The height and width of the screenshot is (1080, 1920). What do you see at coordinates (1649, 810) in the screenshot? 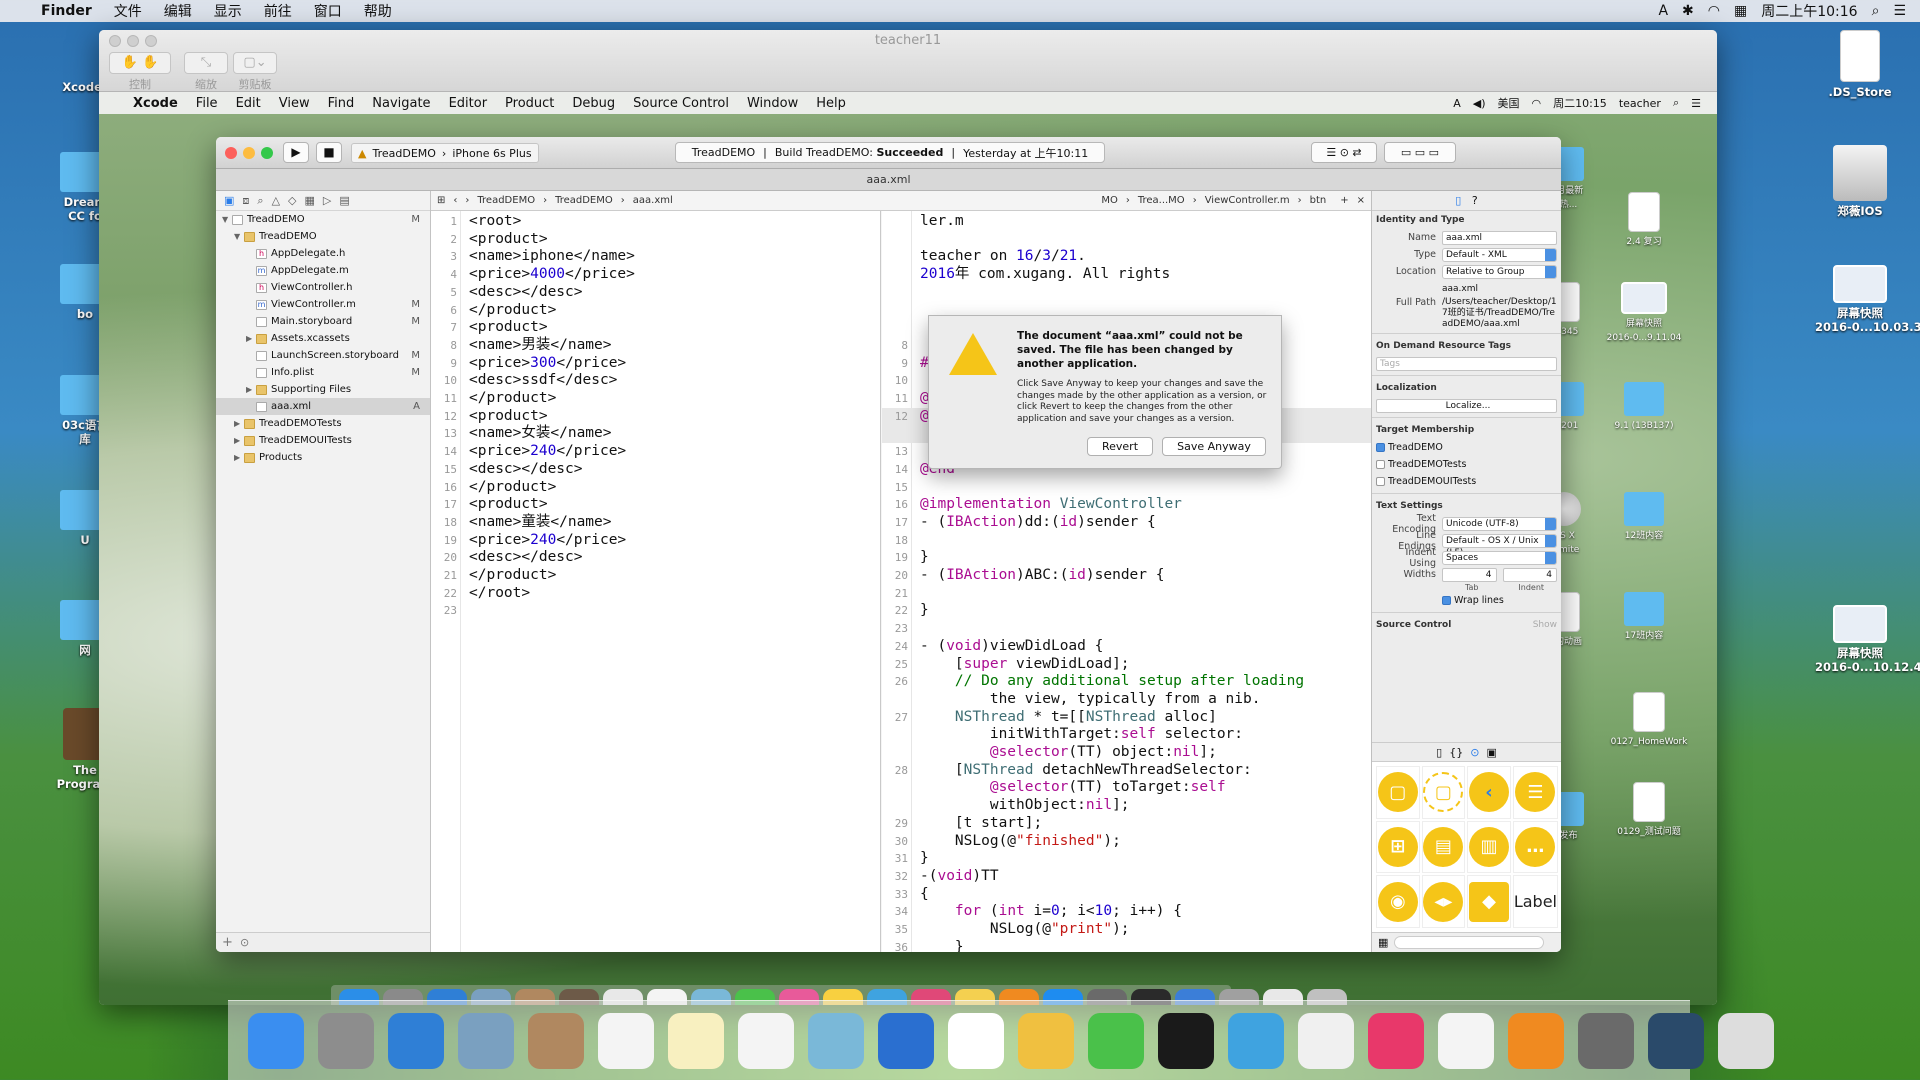
I see `desktop-icon: 0129_测试问题` at bounding box center [1649, 810].